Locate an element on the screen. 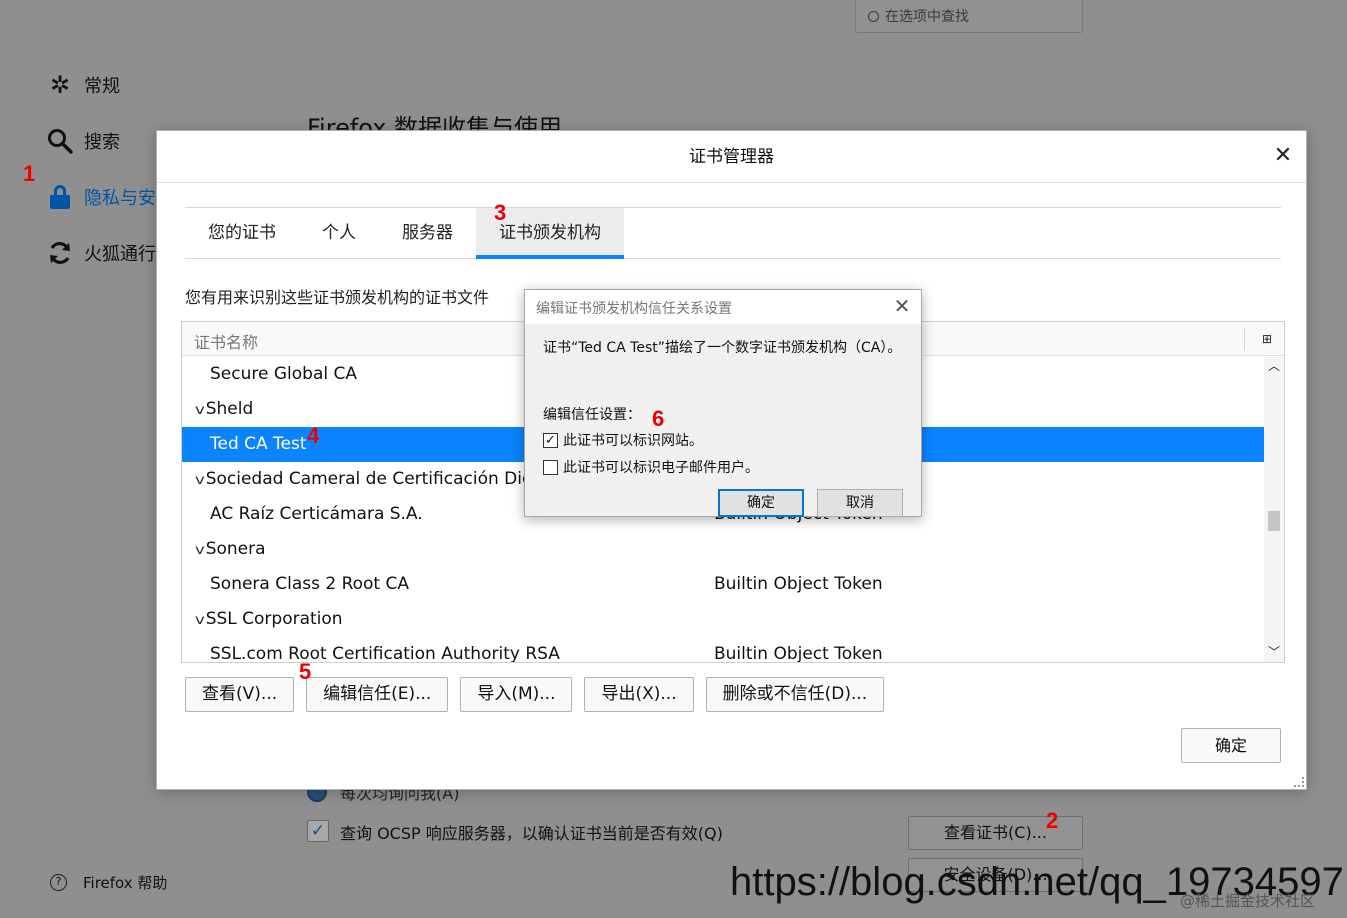  gear-icon: ✲ is located at coordinates (60, 85).